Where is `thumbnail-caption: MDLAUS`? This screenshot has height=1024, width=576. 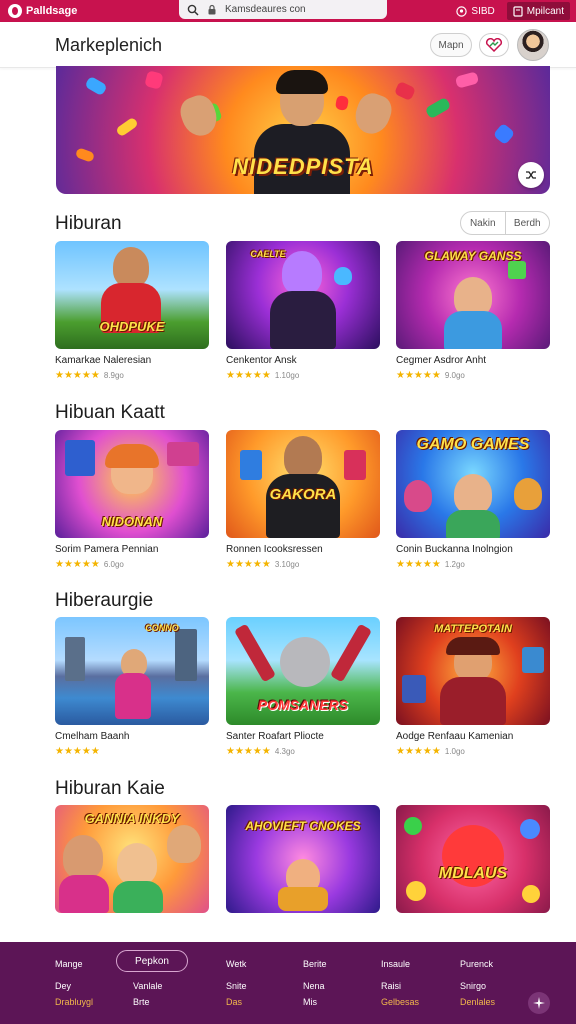 thumbnail-caption: MDLAUS is located at coordinates (473, 873).